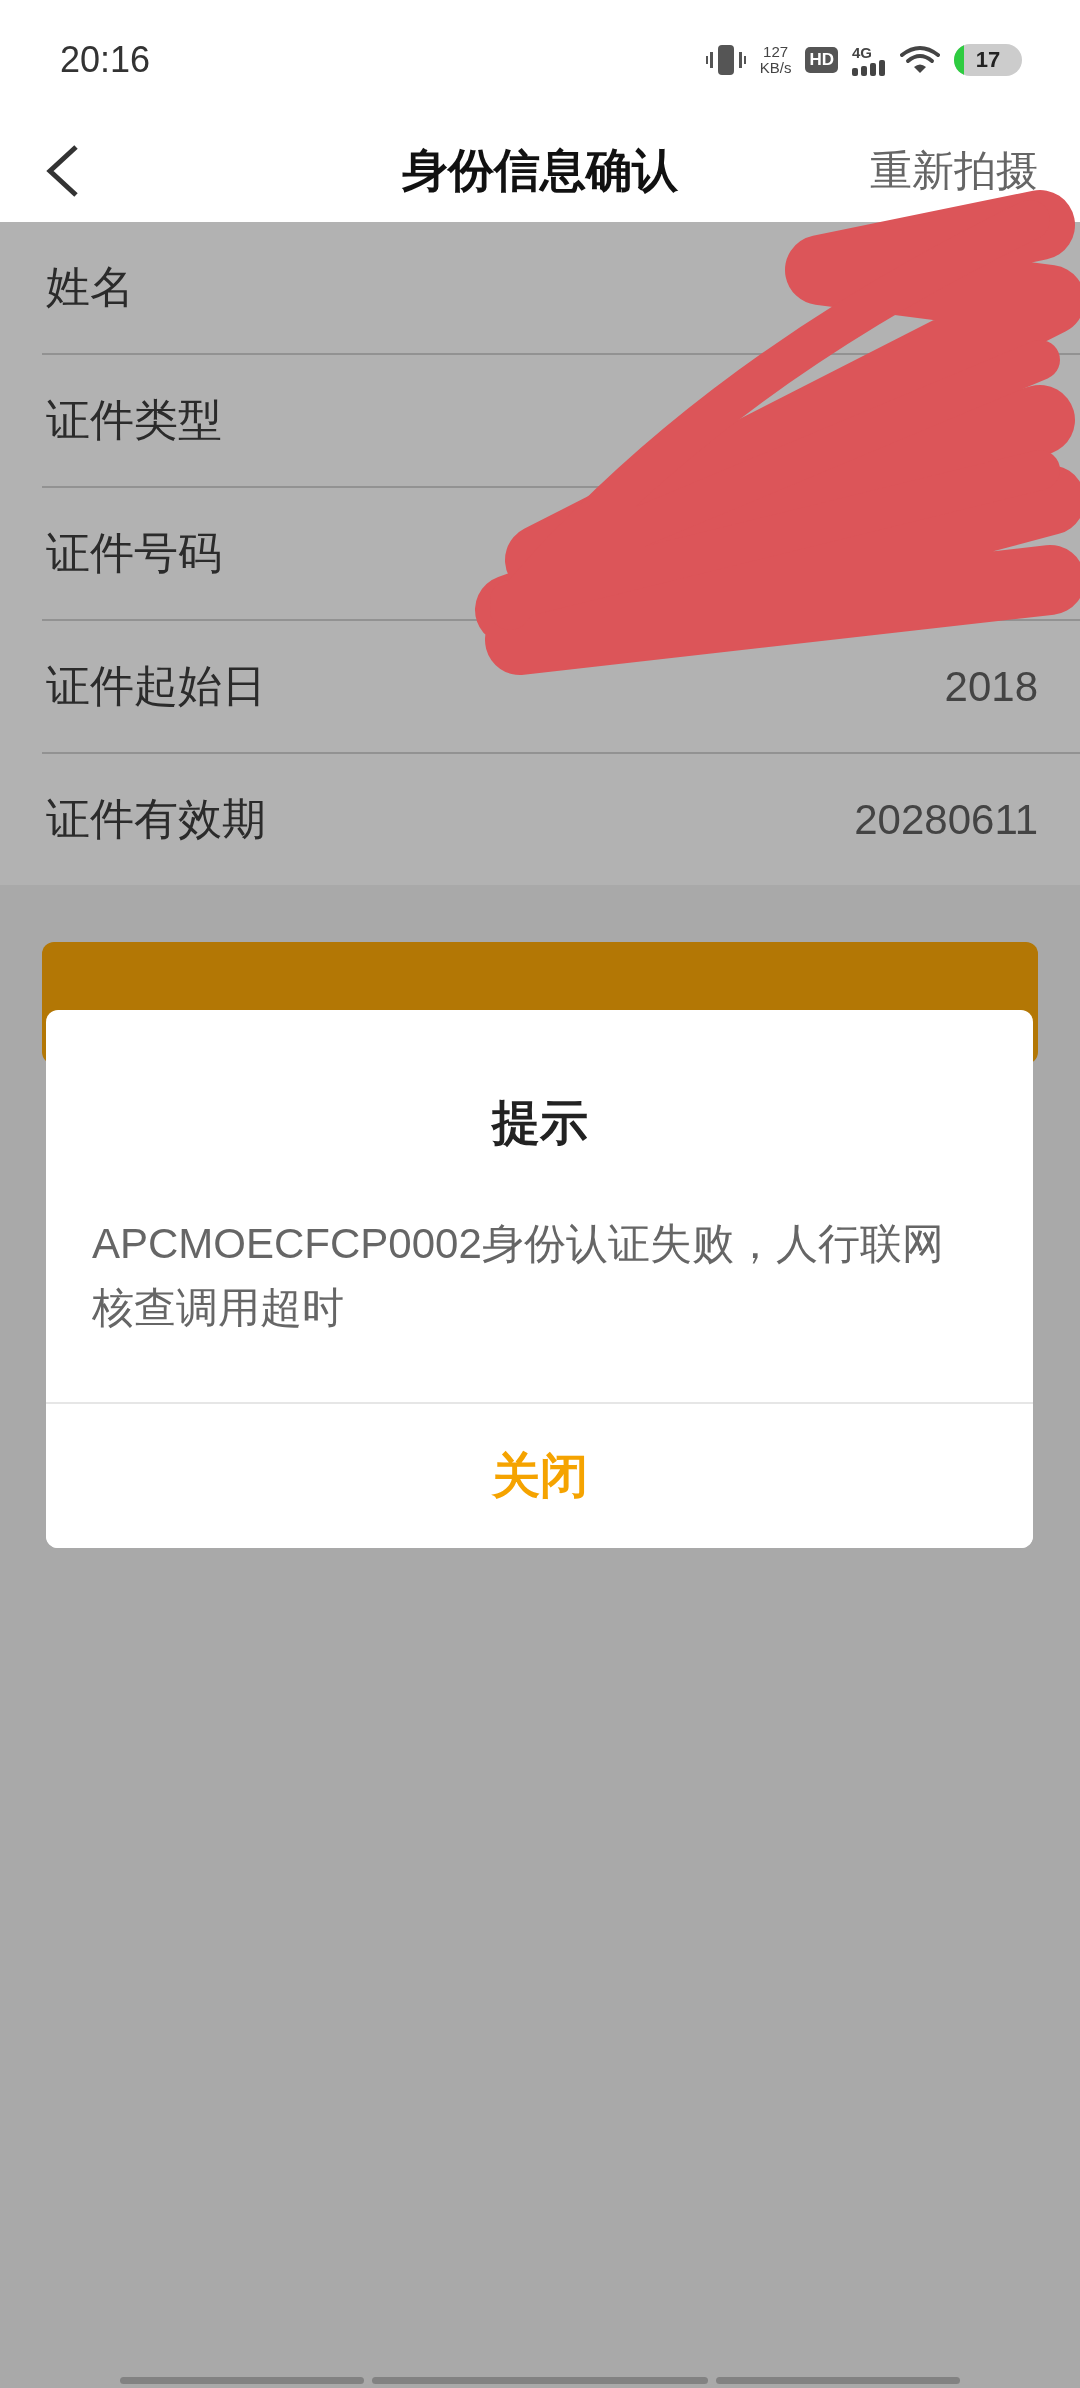 This screenshot has height=2388, width=1080. What do you see at coordinates (862, 52) in the screenshot?
I see `network-type: 4G` at bounding box center [862, 52].